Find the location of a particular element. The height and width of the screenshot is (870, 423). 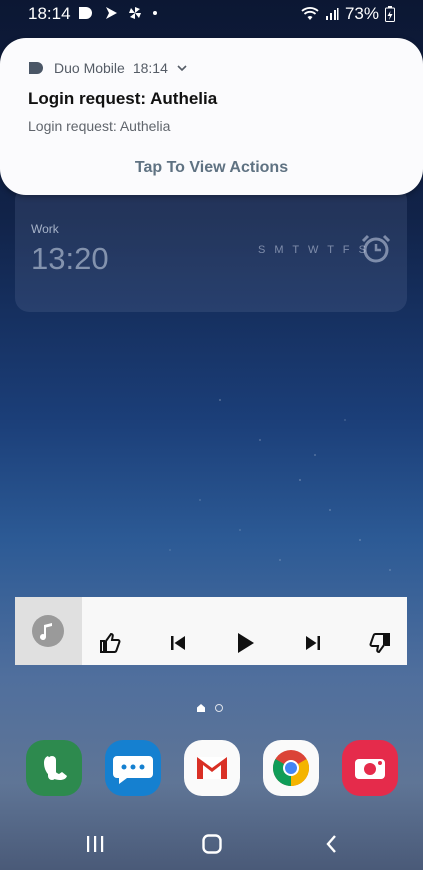

previous-button is located at coordinates (178, 643).